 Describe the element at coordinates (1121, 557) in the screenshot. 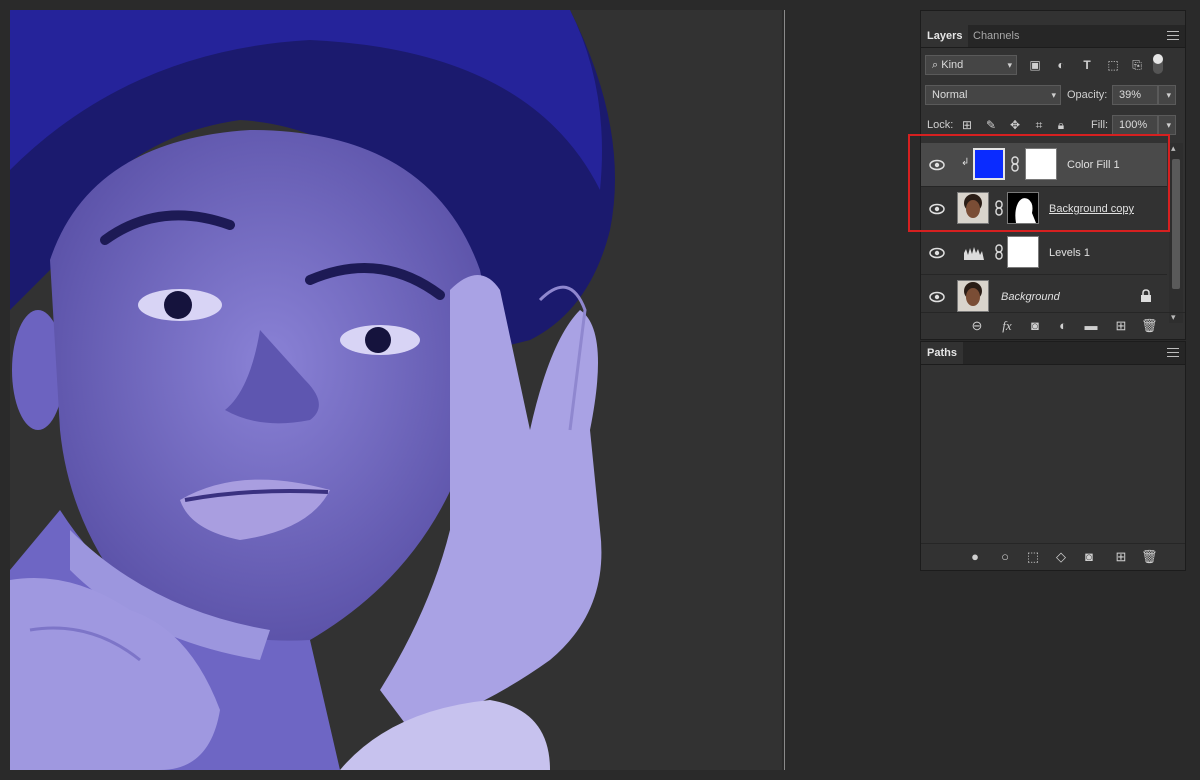

I see `new-path-icon: ⊞` at that location.